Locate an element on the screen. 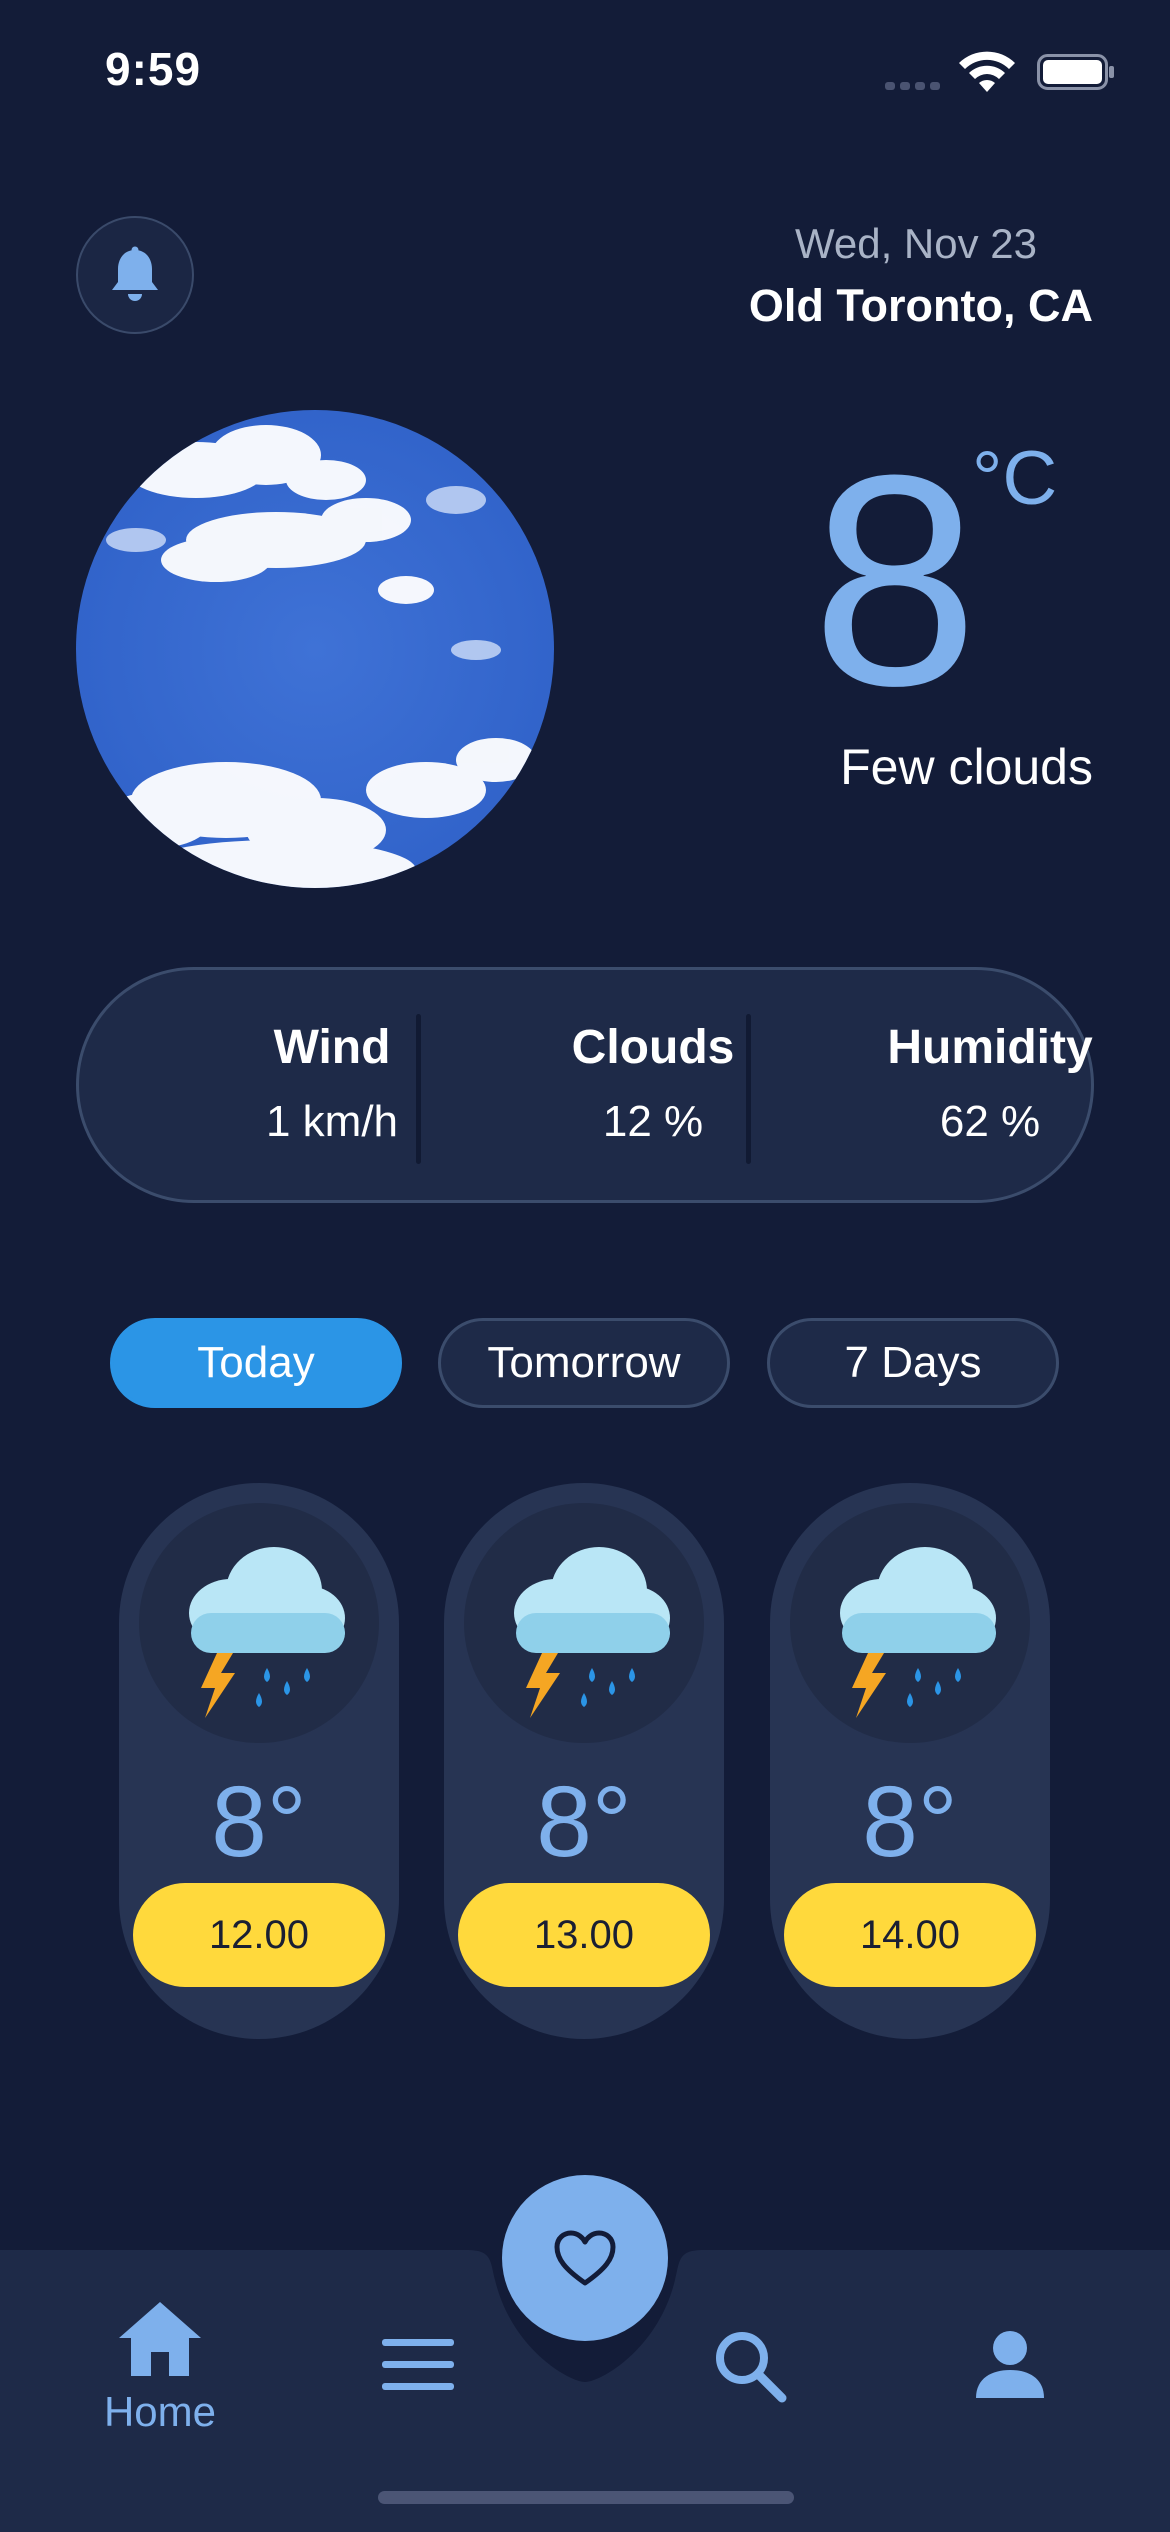 The height and width of the screenshot is (2532, 1170). stat-label: Humidity is located at coordinates (990, 1047).